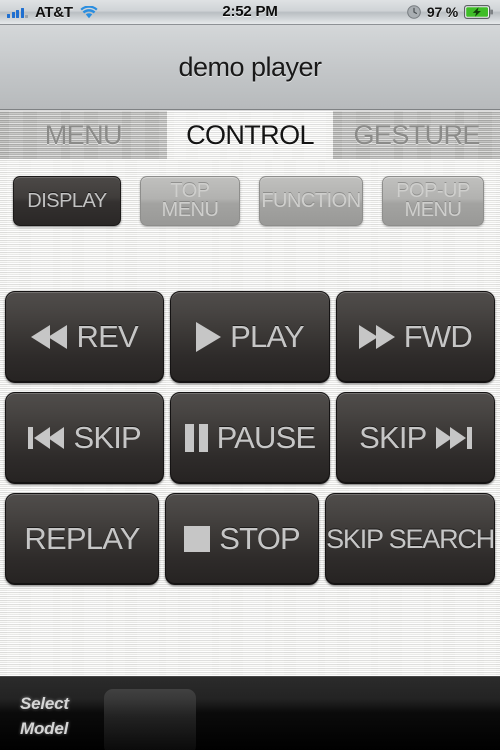 The width and height of the screenshot is (500, 750). Describe the element at coordinates (196, 438) in the screenshot. I see `pause-icon` at that location.